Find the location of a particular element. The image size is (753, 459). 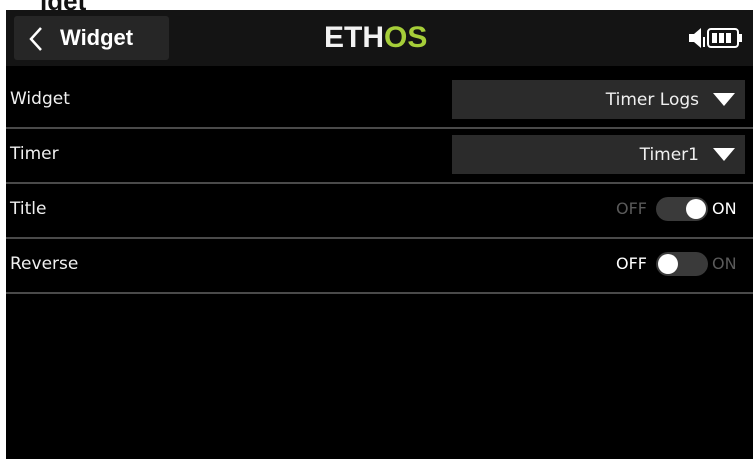

timer-select-value: Timer1 is located at coordinates (669, 155).